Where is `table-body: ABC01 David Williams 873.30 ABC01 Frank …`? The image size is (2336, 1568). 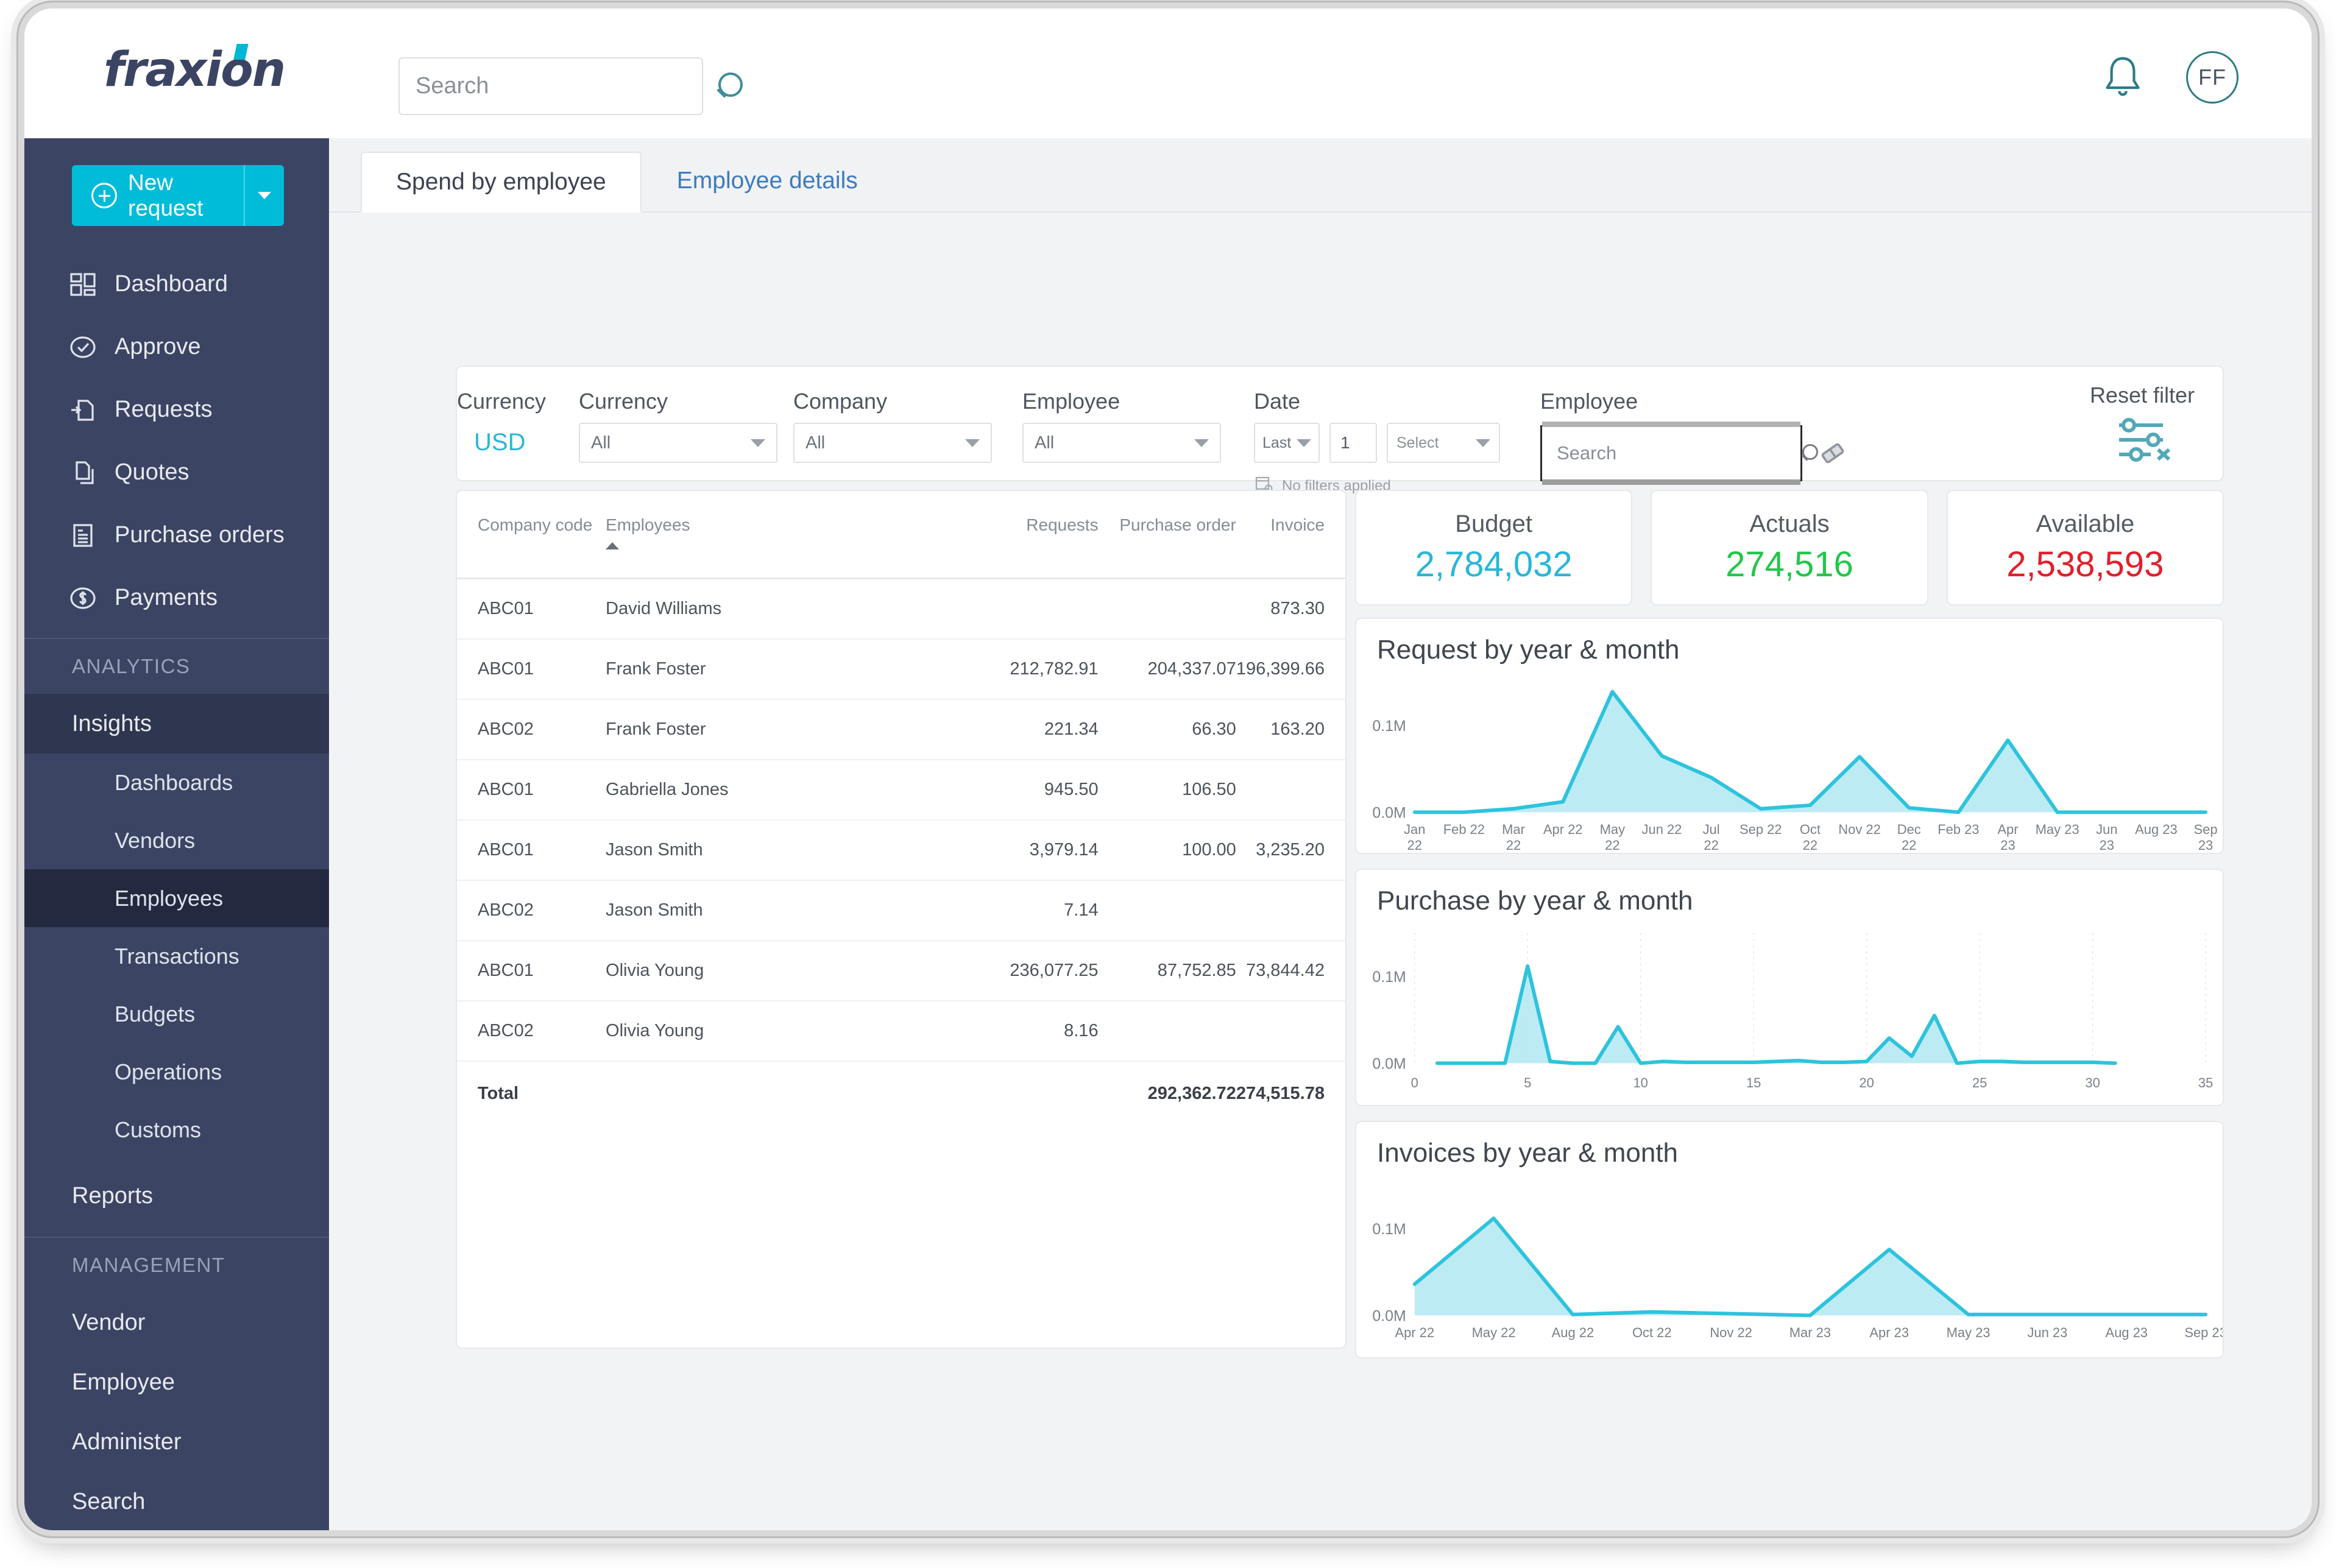
table-body: ABC01 David Williams 873.30 ABC01 Frank … is located at coordinates (901, 851).